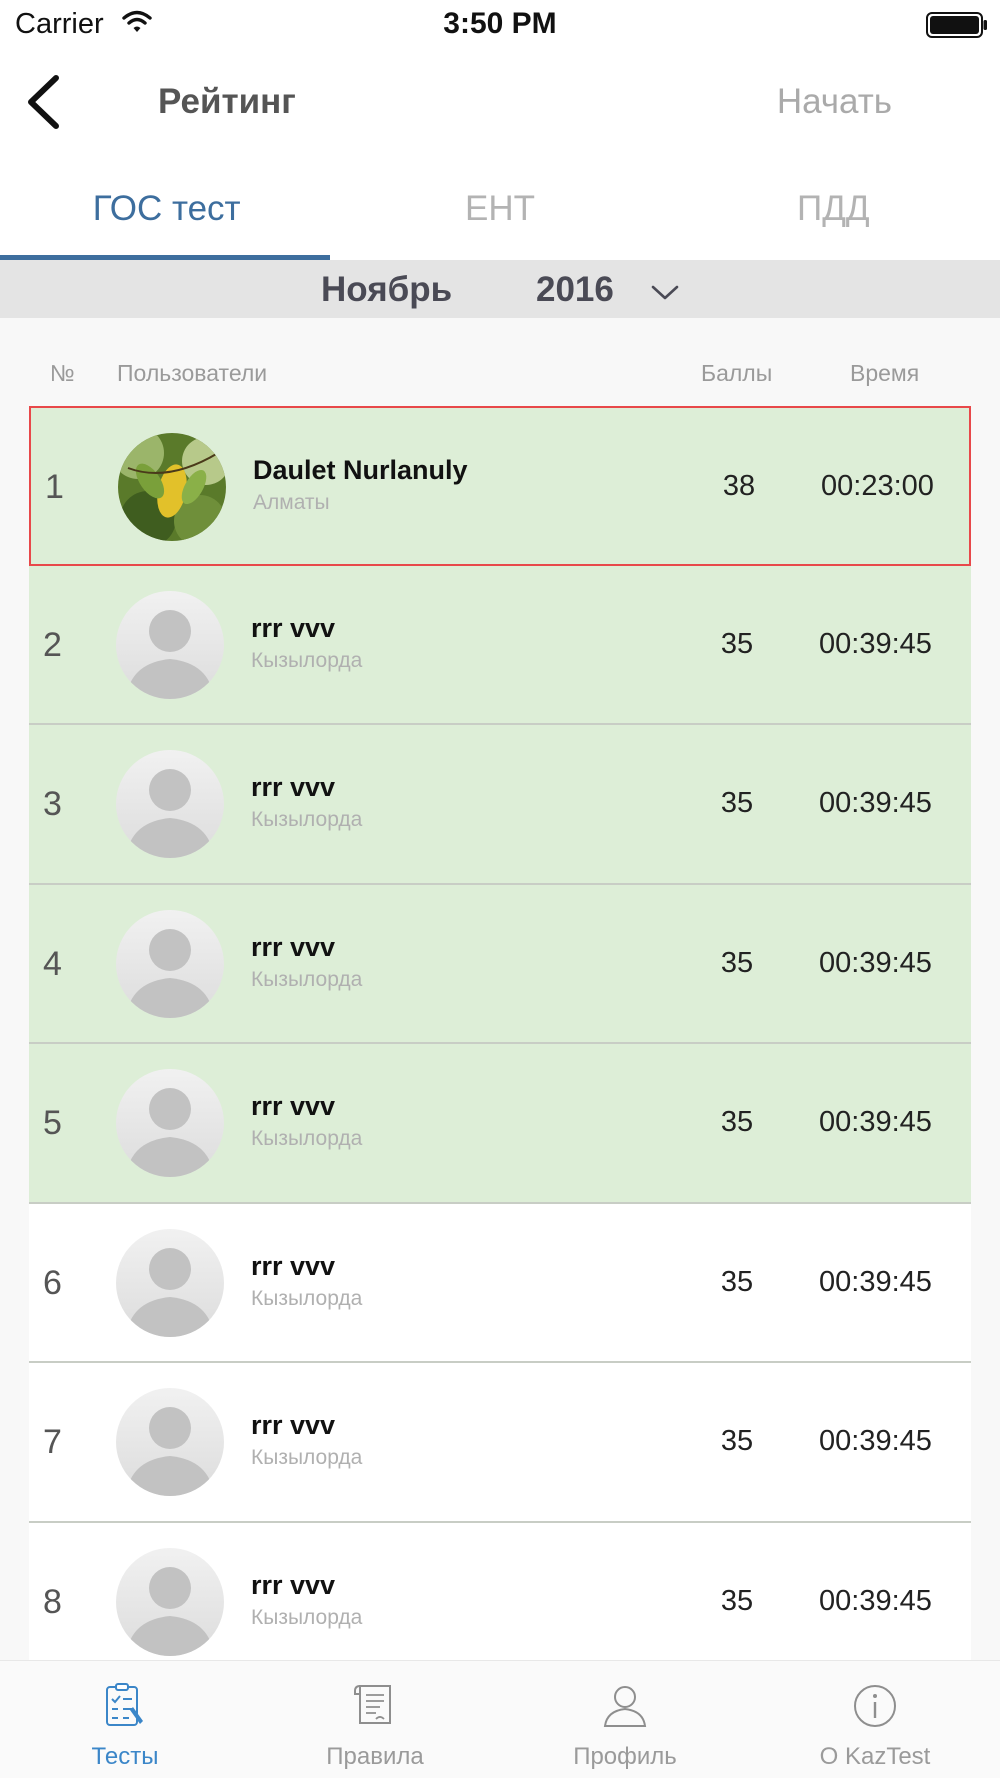 The width and height of the screenshot is (1000, 1778). What do you see at coordinates (500, 805) in the screenshot?
I see `table-row: 3 rrr vvv Кызылорда 35 00:39:45` at bounding box center [500, 805].